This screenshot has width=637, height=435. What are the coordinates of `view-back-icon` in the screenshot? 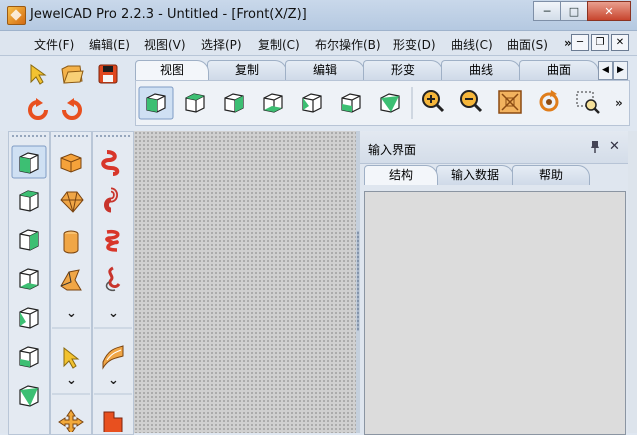 It's located at (312, 103).